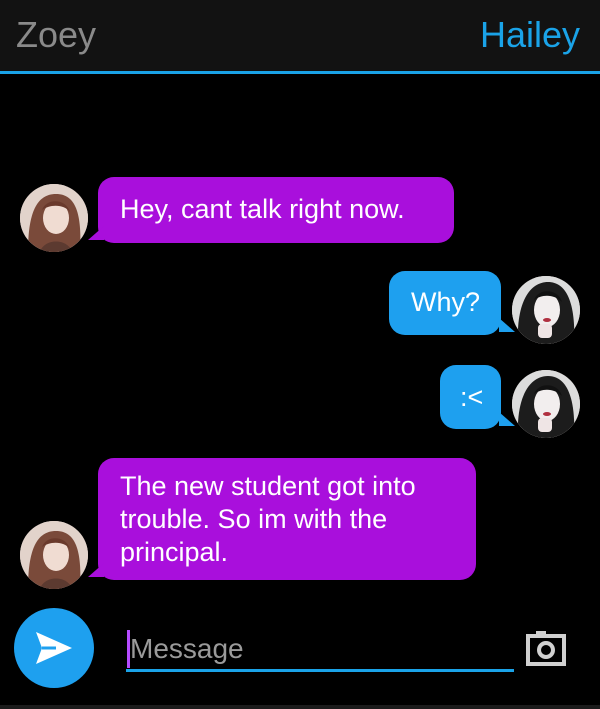 The image size is (600, 709). I want to click on bottom-divider, so click(300, 707).